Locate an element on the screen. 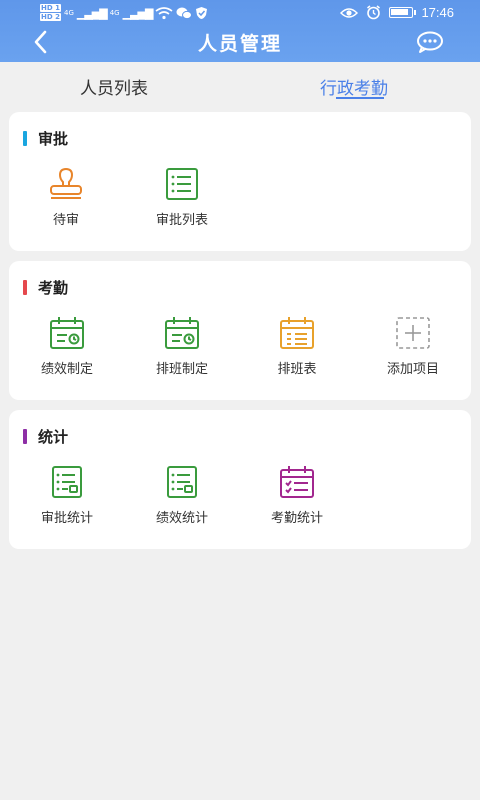 The image size is (480, 800). app-header: HD 1 HD 2 4G ▁▃▅▇ 4G ▁▃▅▇ 17:46 人员管理 is located at coordinates (240, 31).